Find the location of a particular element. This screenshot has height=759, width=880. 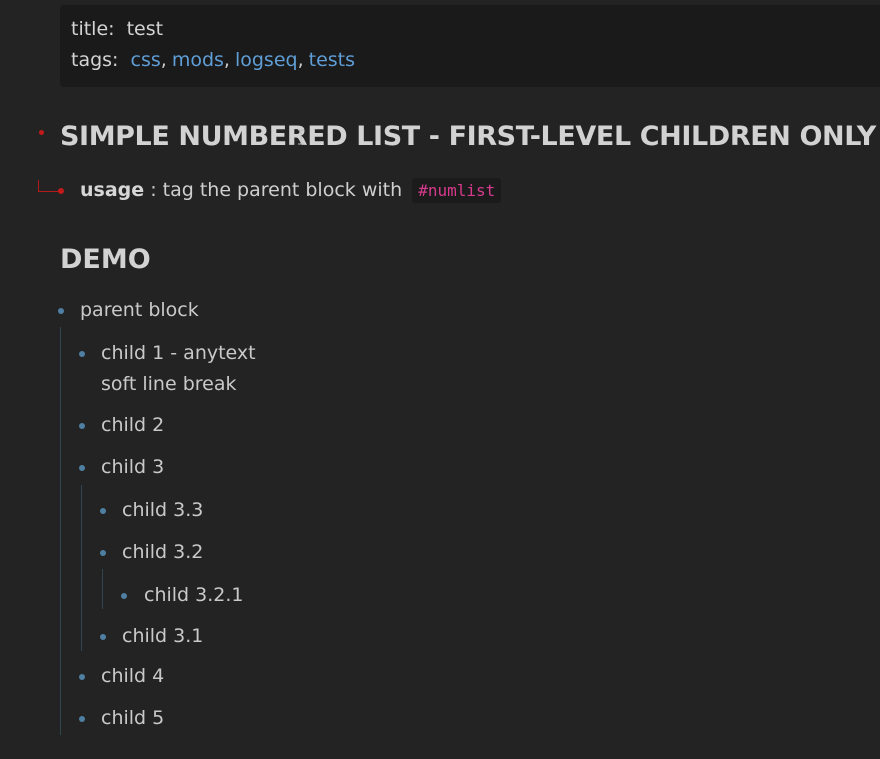

tag-link-logseq: logseq is located at coordinates (266, 60).